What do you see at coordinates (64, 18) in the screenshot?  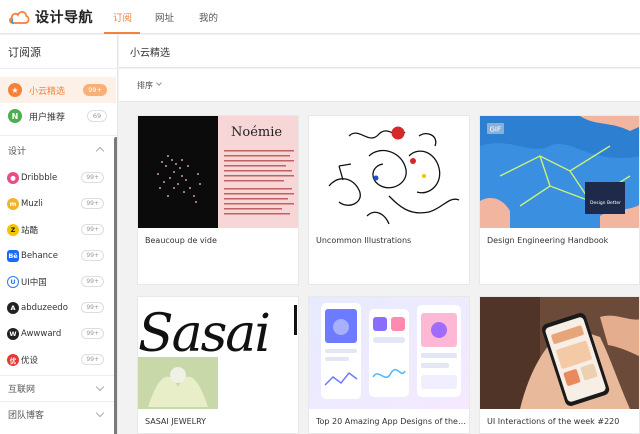 I see `app-name: 设计导航` at bounding box center [64, 18].